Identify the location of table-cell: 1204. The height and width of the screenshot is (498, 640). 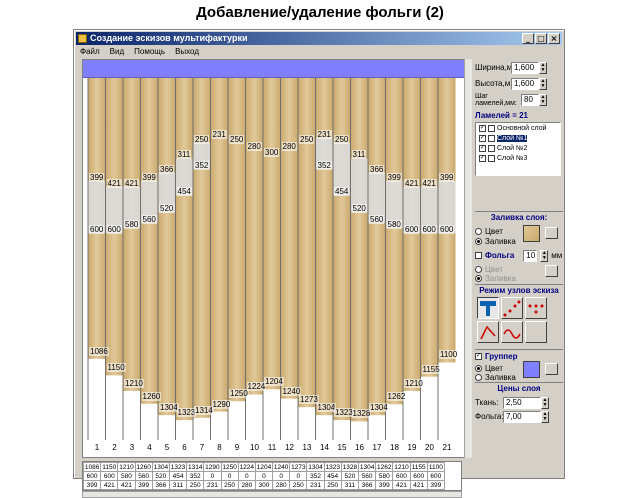
(264, 467).